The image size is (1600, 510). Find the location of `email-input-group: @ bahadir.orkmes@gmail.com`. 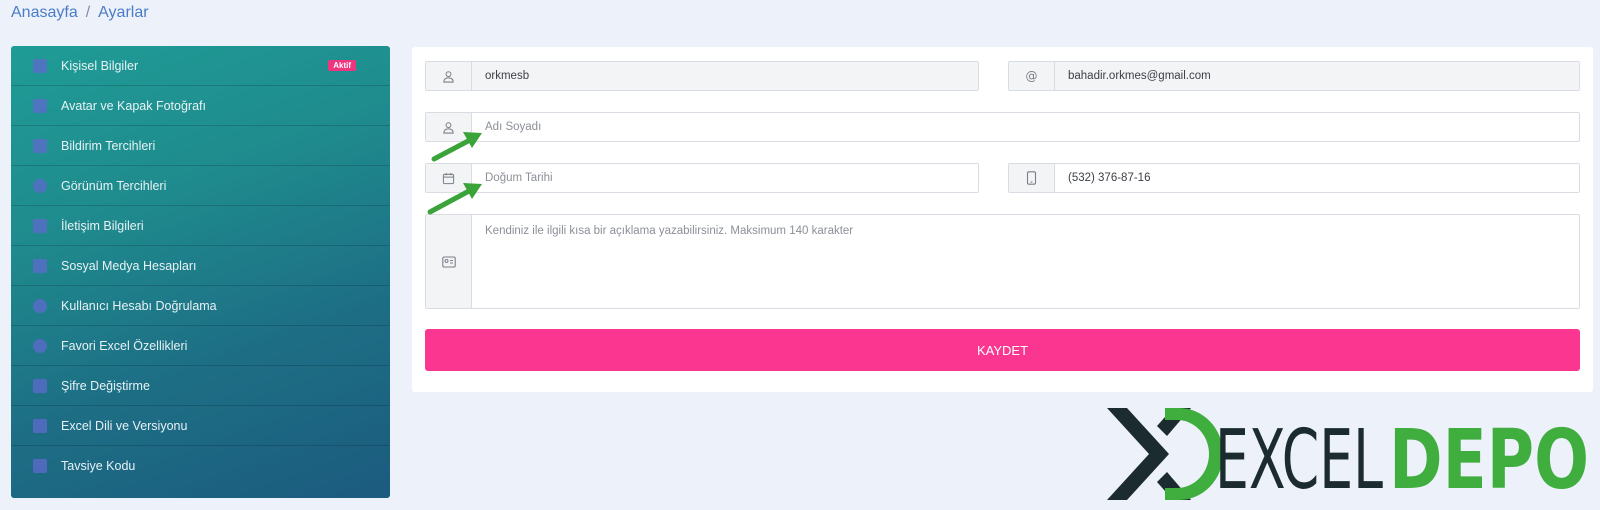

email-input-group: @ bahadir.orkmes@gmail.com is located at coordinates (1294, 76).